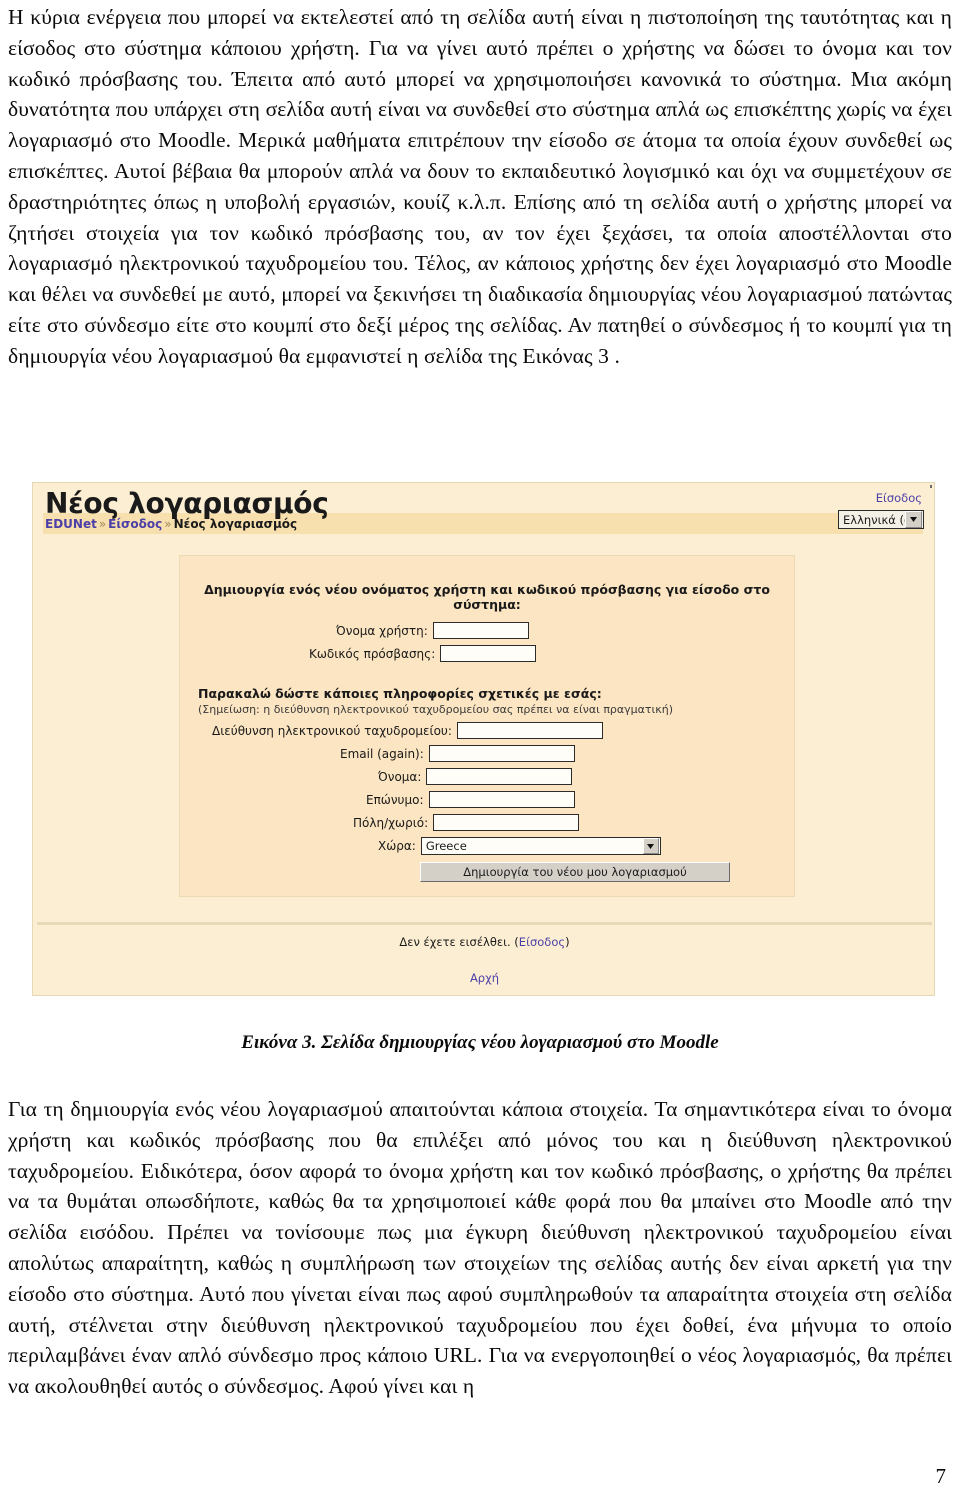  I want to click on language-select-value: Ελληνικά (el), so click(874, 519).